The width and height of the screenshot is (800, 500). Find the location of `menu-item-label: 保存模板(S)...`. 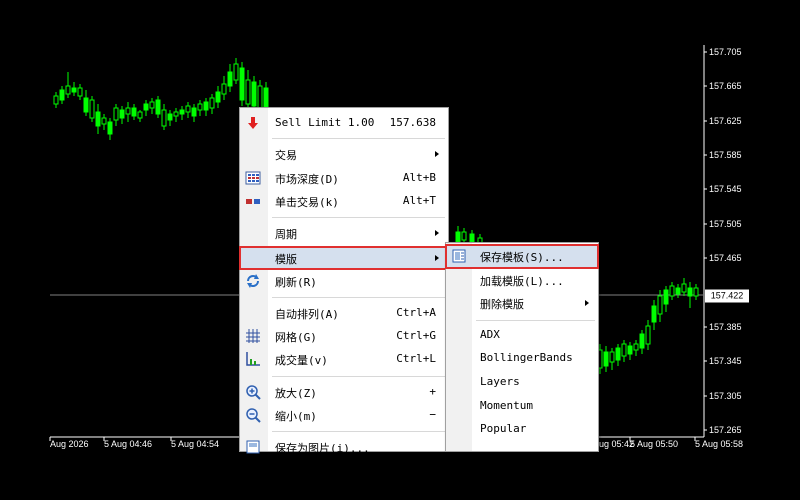

menu-item-label: 保存模板(S)... is located at coordinates (522, 257).